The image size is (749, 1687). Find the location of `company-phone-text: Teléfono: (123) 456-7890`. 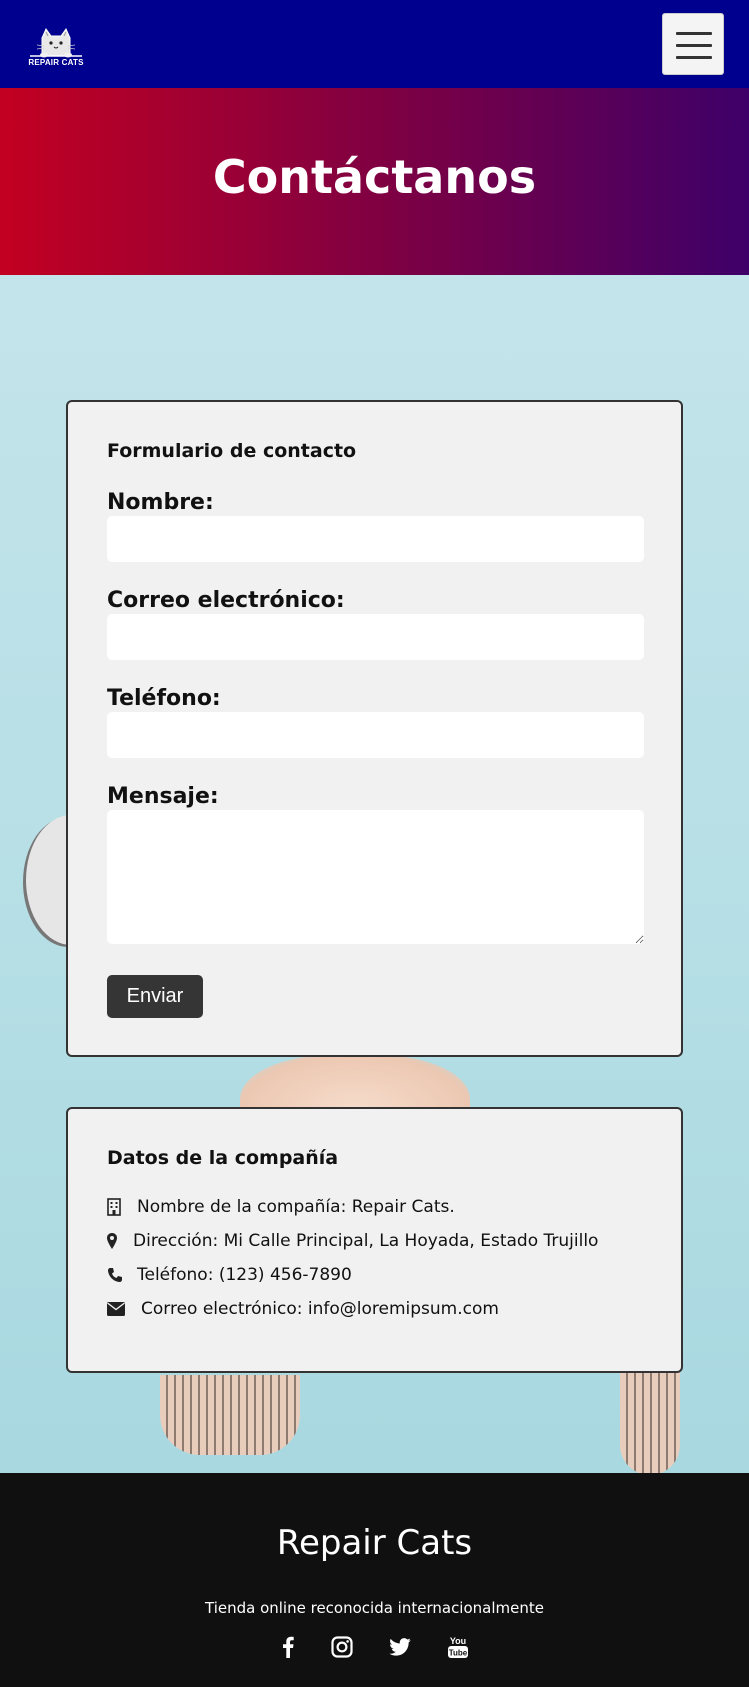

company-phone-text: Teléfono: (123) 456-7890 is located at coordinates (244, 1275).